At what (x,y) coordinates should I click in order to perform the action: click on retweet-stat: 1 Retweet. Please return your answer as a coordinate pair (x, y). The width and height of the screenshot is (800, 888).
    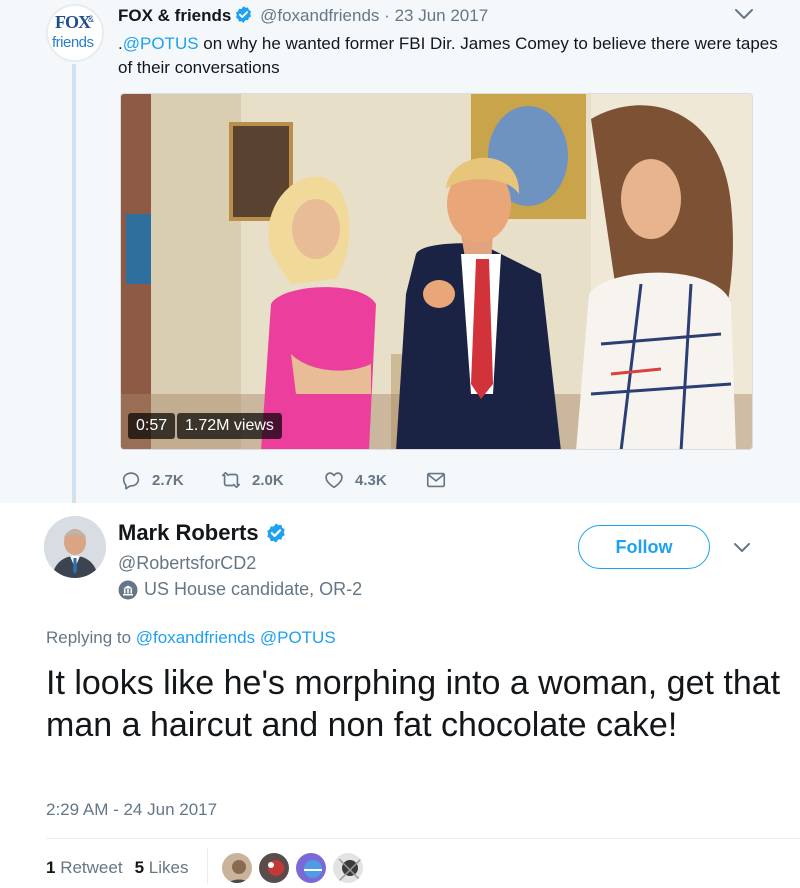
    Looking at the image, I should click on (84, 867).